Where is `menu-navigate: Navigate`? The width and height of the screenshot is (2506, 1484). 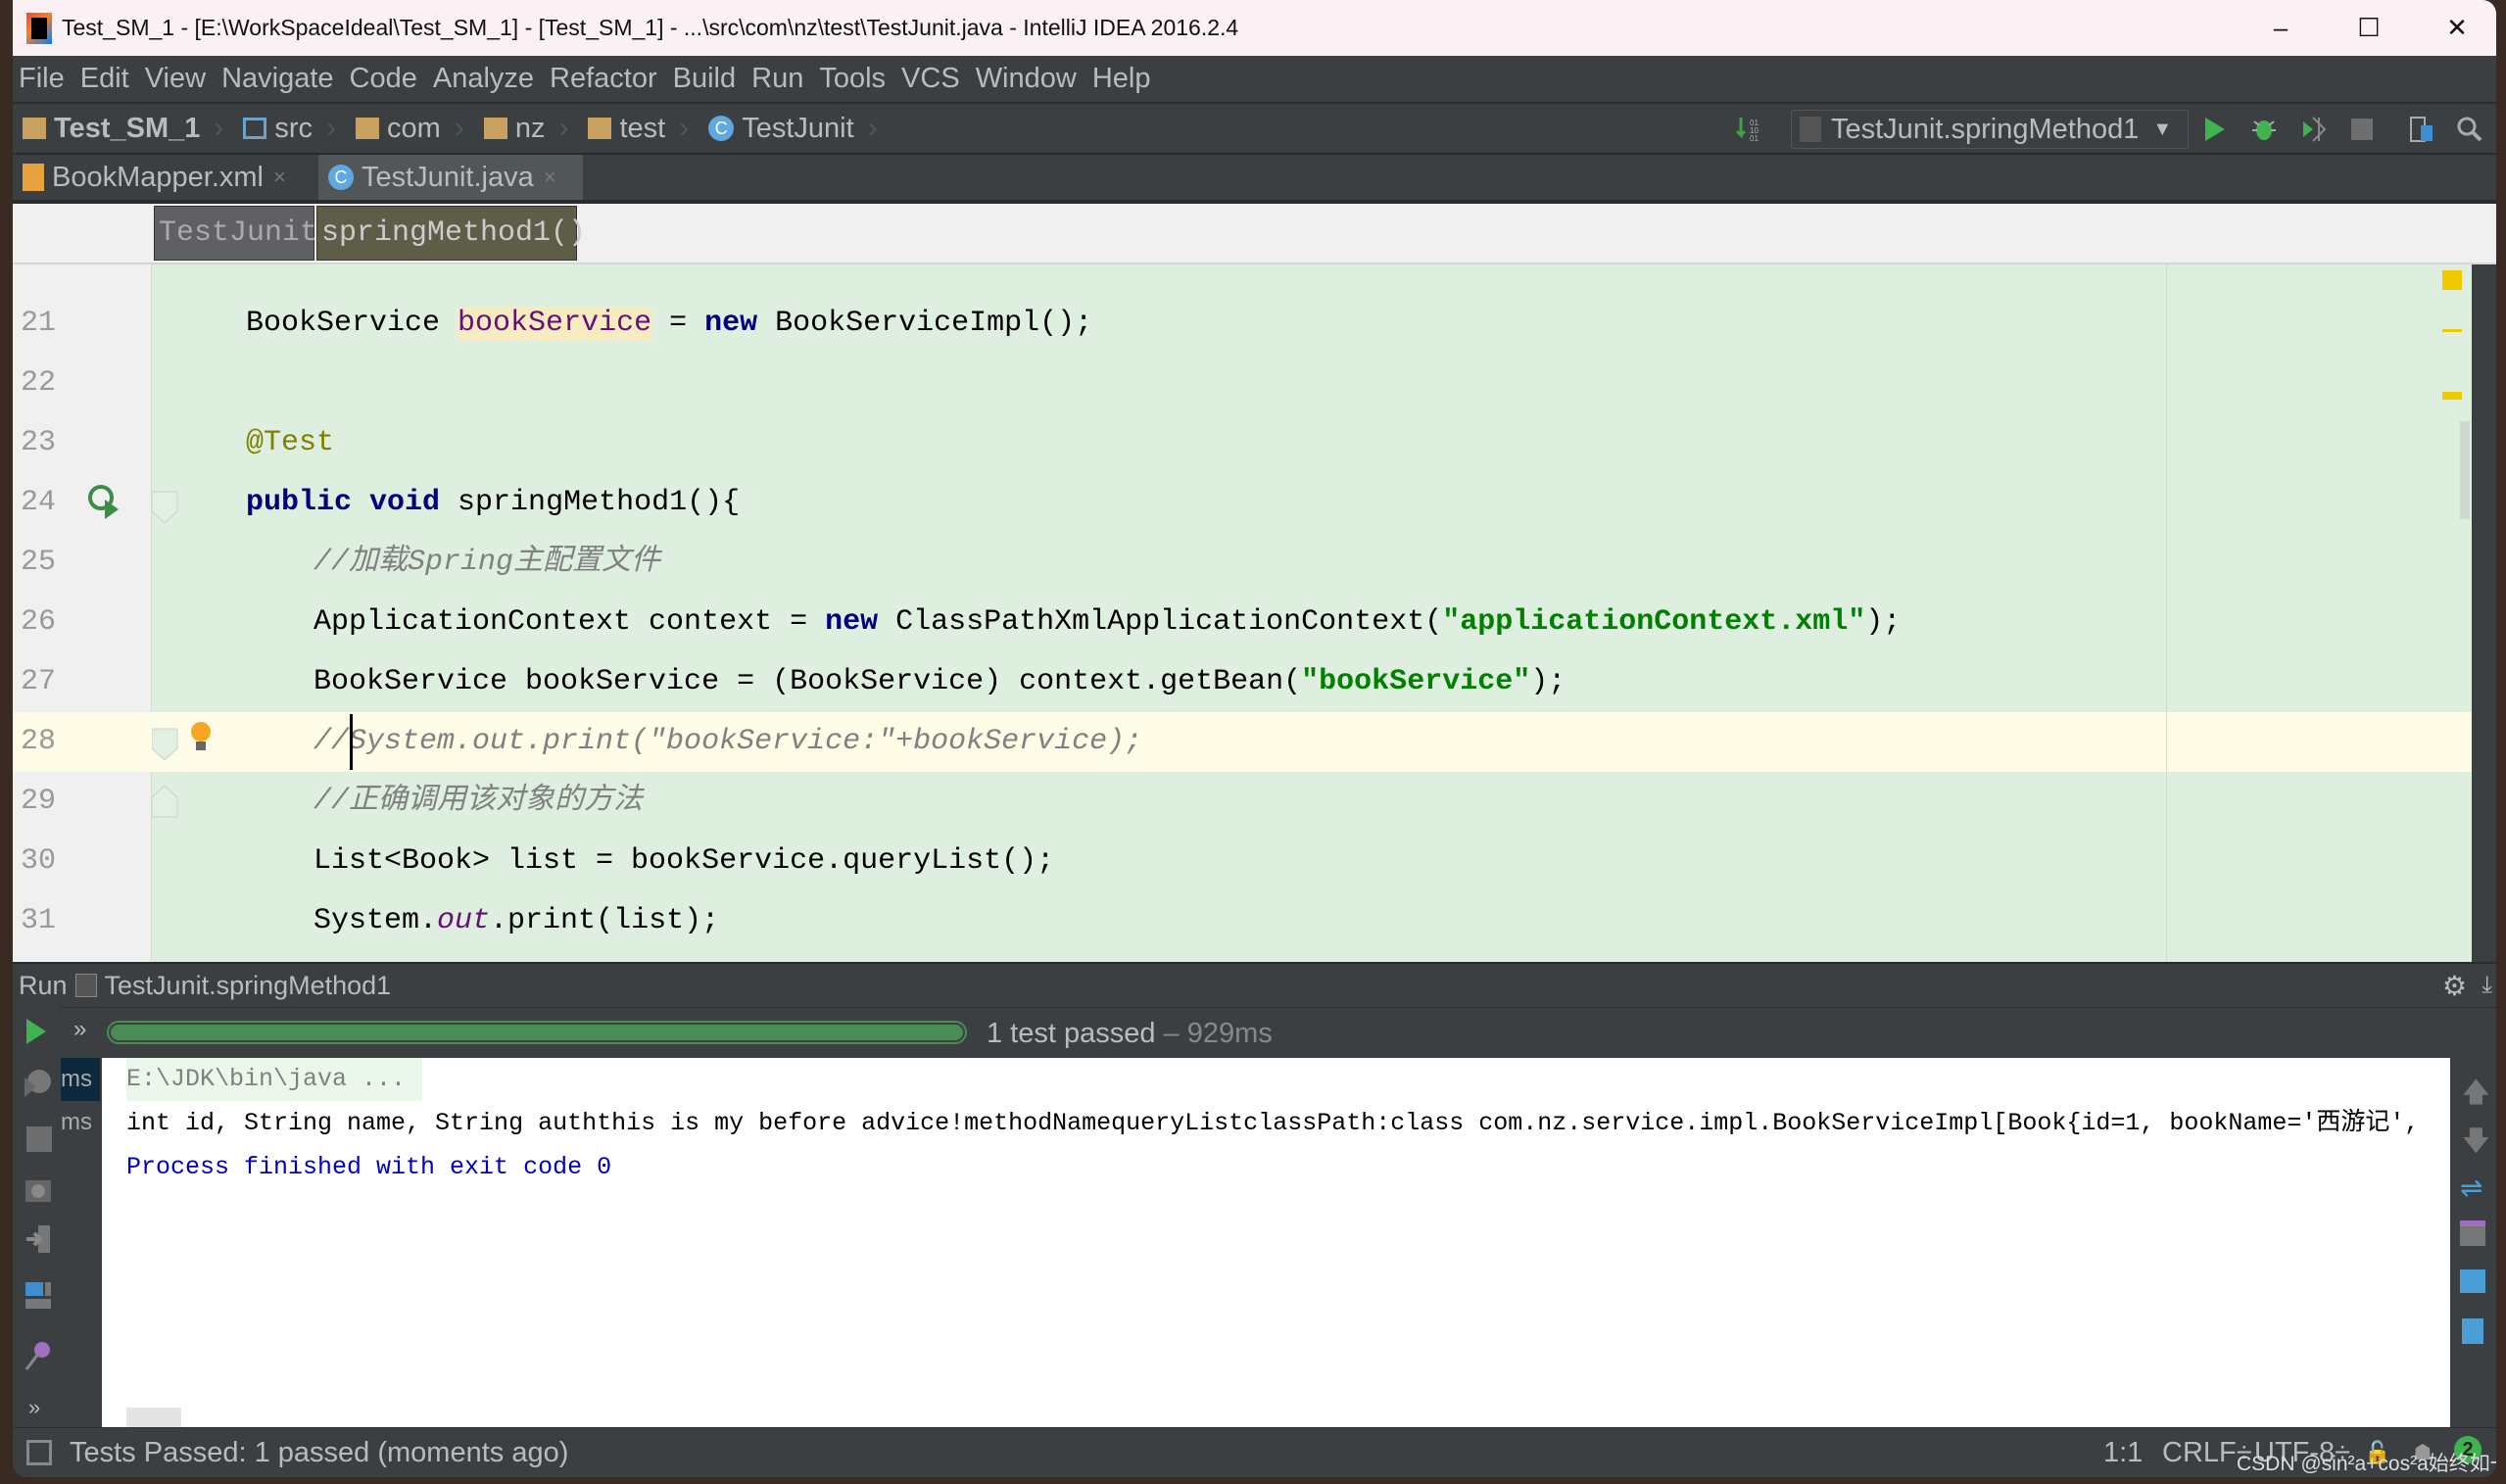
menu-navigate: Navigate is located at coordinates (277, 79).